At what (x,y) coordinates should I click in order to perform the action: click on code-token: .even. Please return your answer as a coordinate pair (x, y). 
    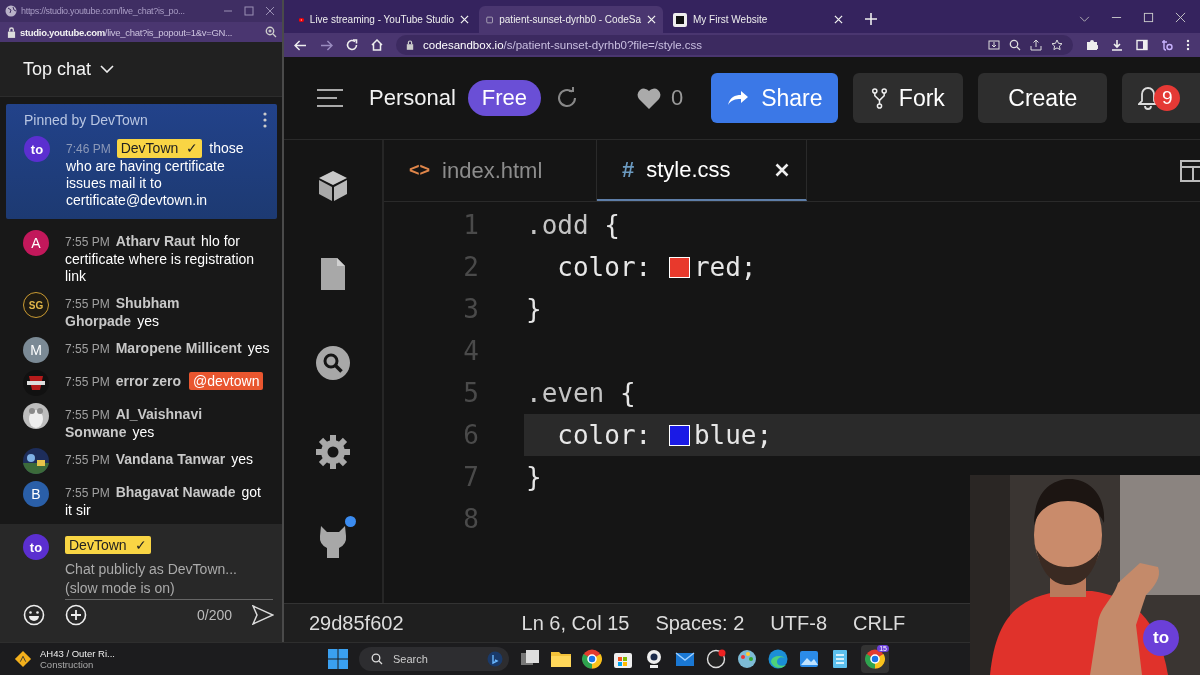
    Looking at the image, I should click on (565, 393).